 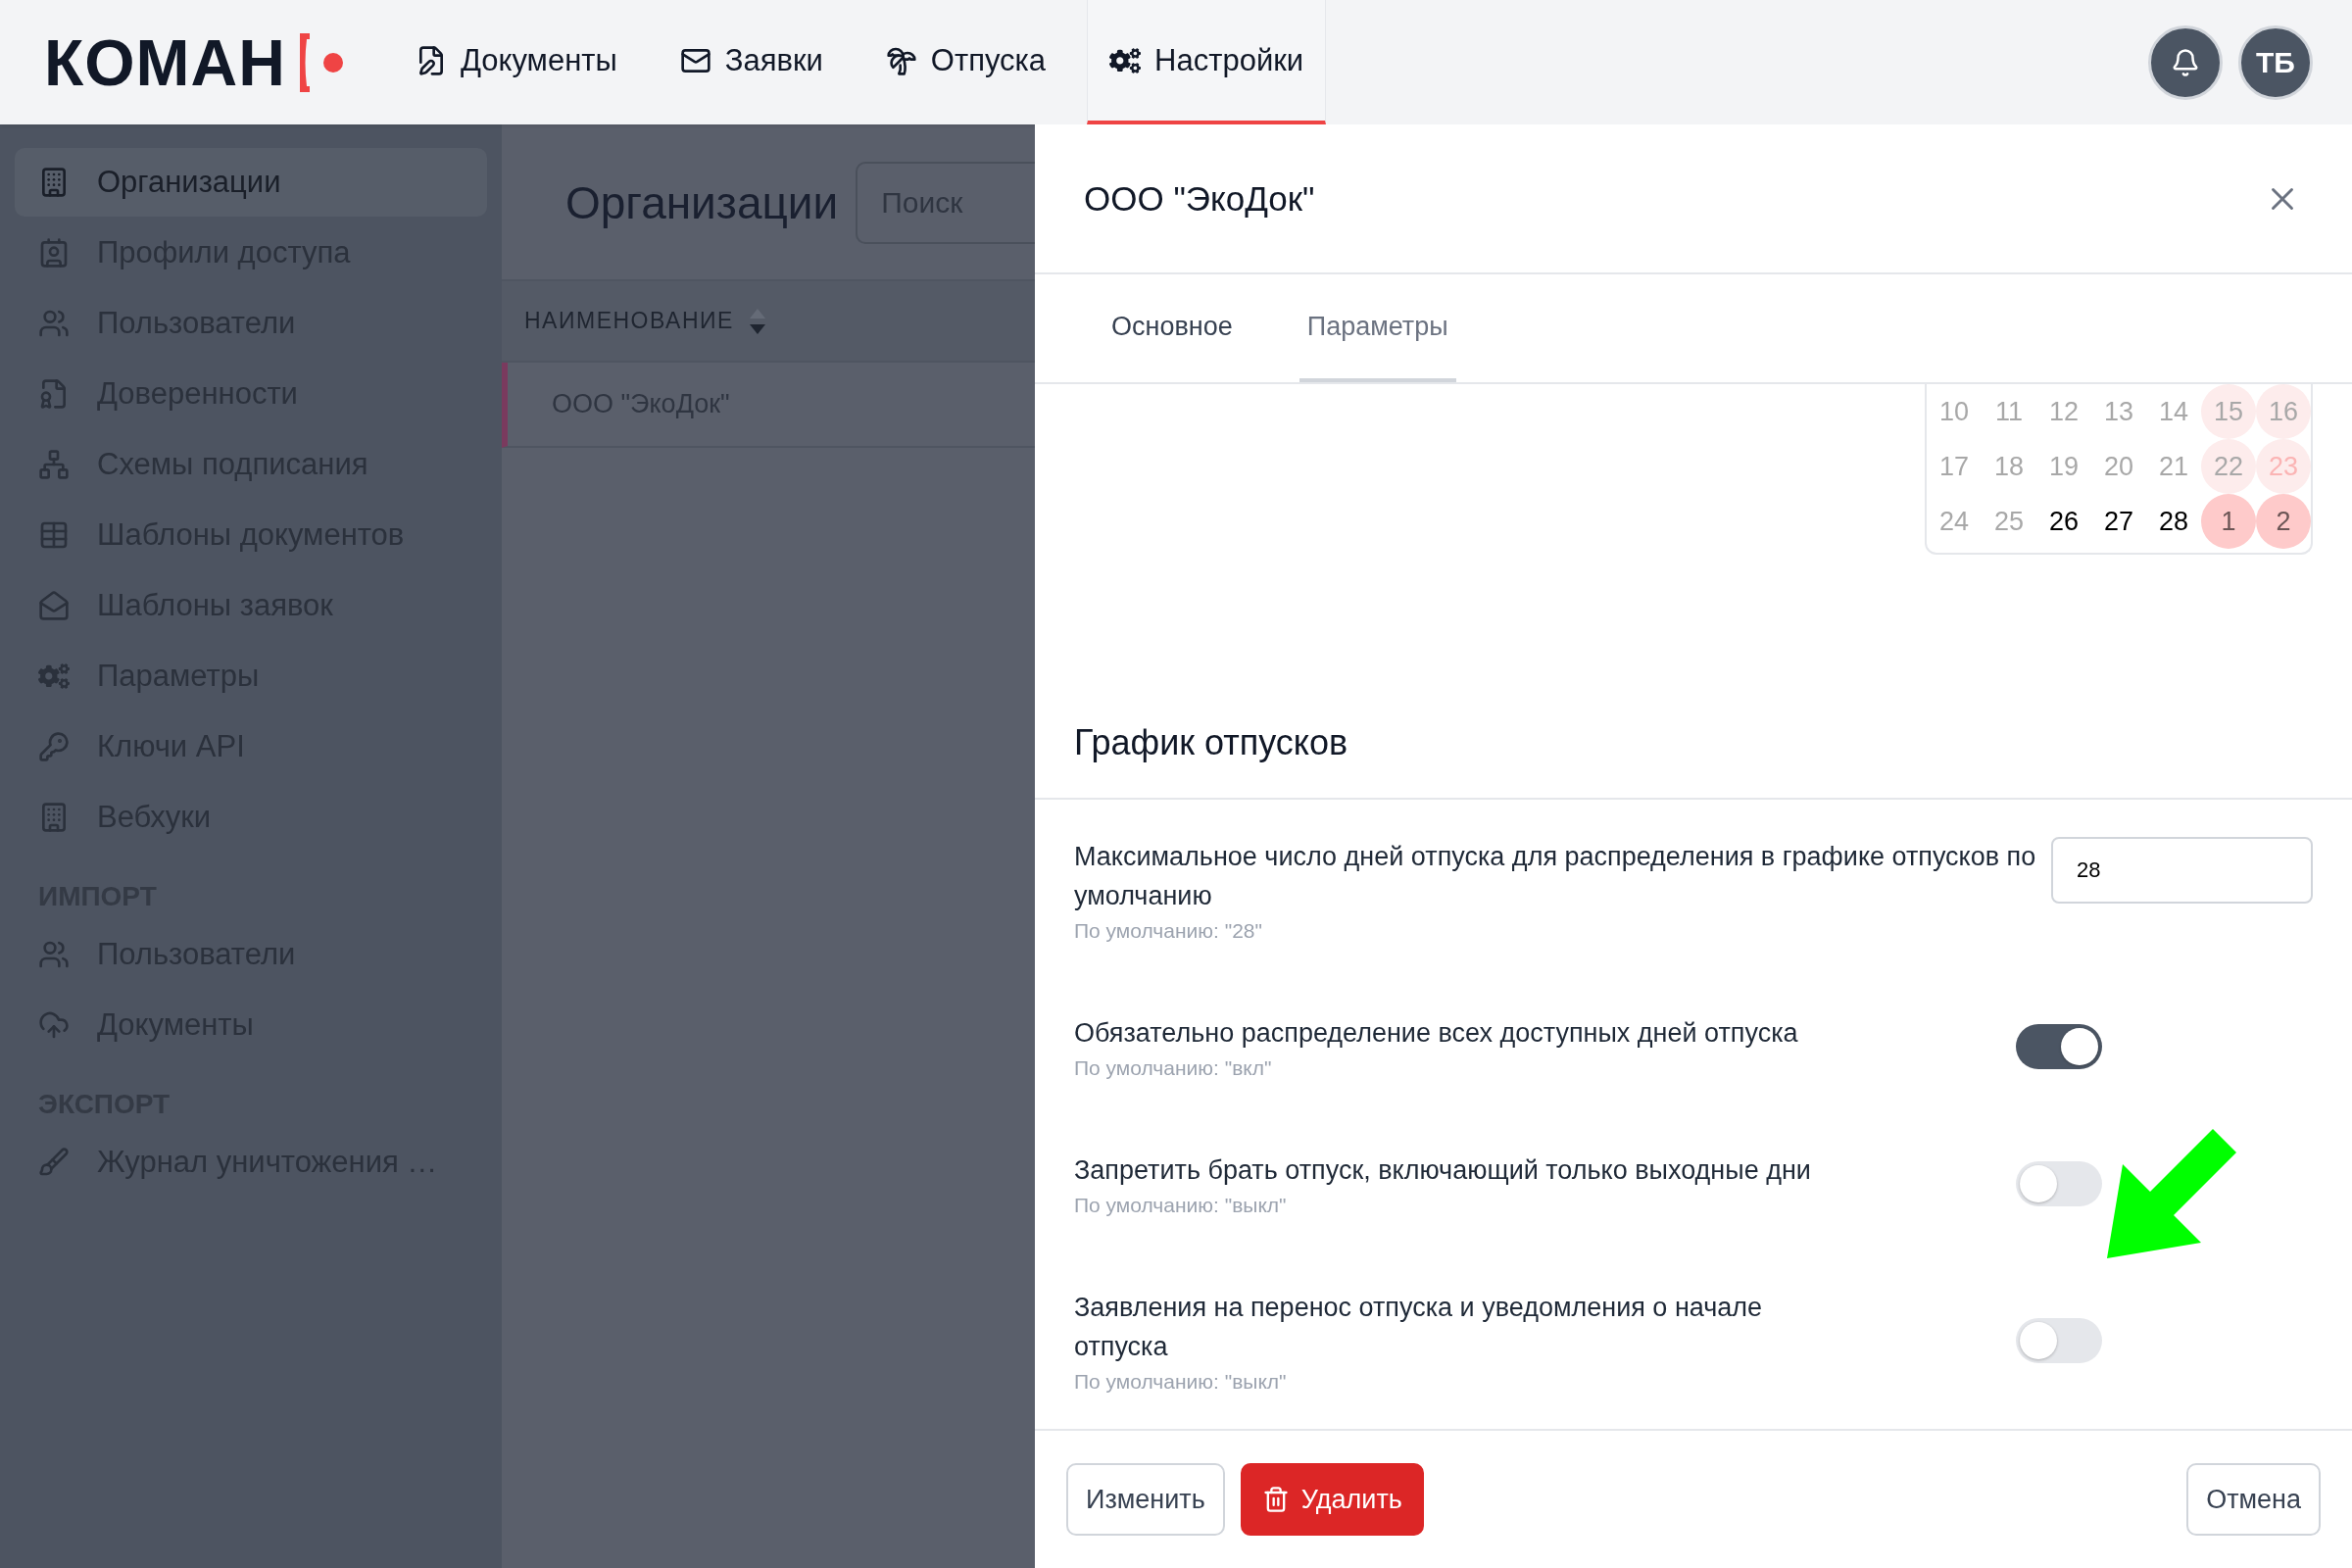 I want to click on tab: Основное, so click(x=1172, y=328).